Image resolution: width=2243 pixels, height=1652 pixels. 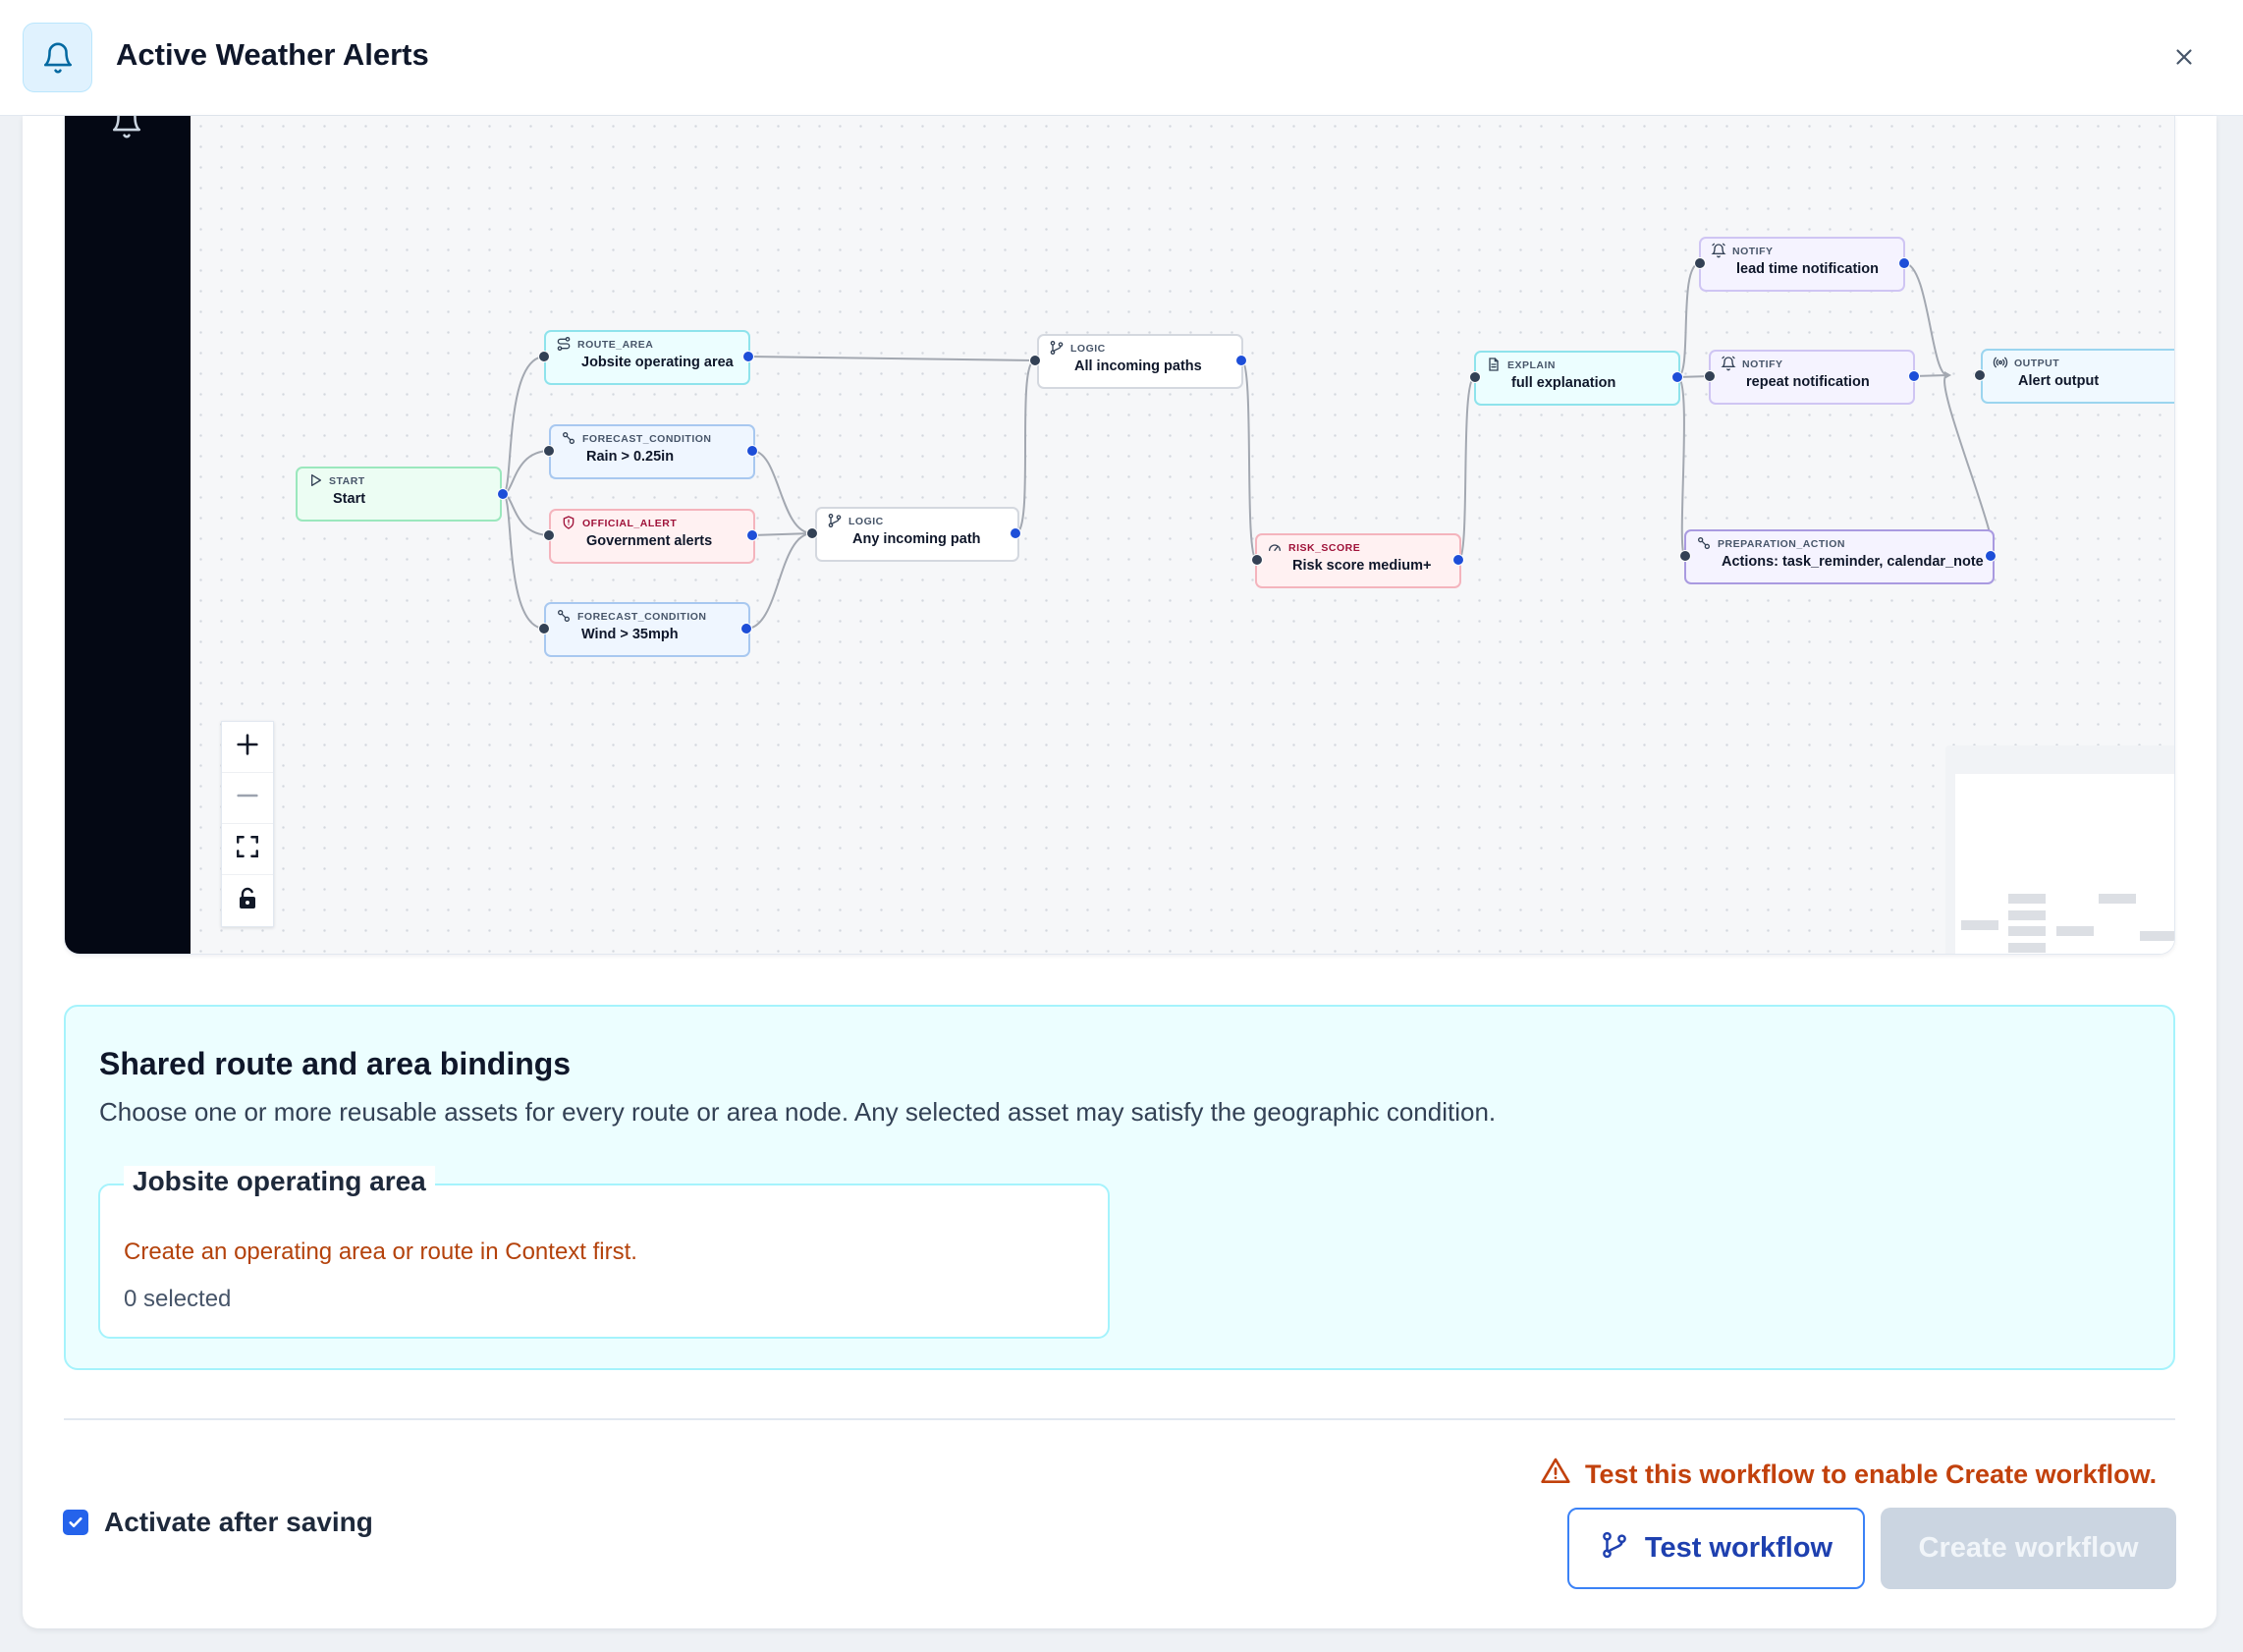 What do you see at coordinates (748, 356) in the screenshot?
I see `route-area-output-handle` at bounding box center [748, 356].